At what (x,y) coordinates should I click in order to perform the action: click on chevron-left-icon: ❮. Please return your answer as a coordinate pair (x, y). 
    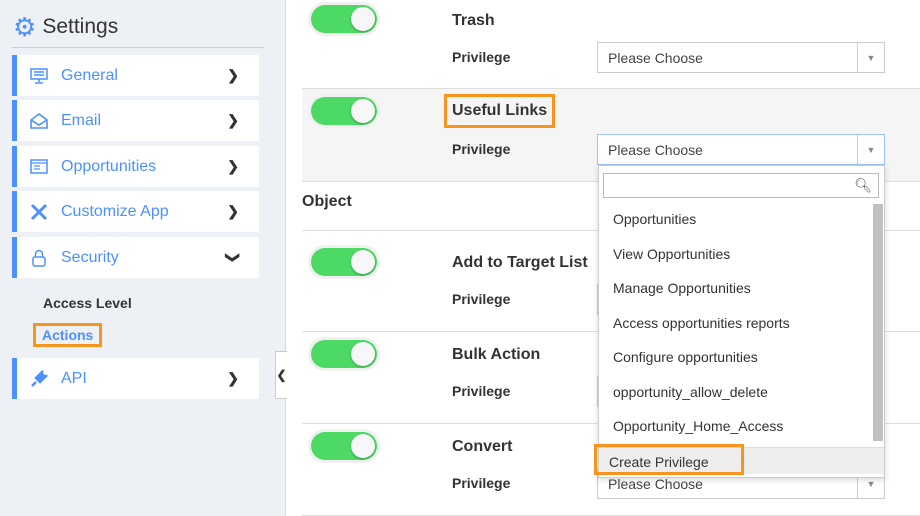
    Looking at the image, I should click on (281, 375).